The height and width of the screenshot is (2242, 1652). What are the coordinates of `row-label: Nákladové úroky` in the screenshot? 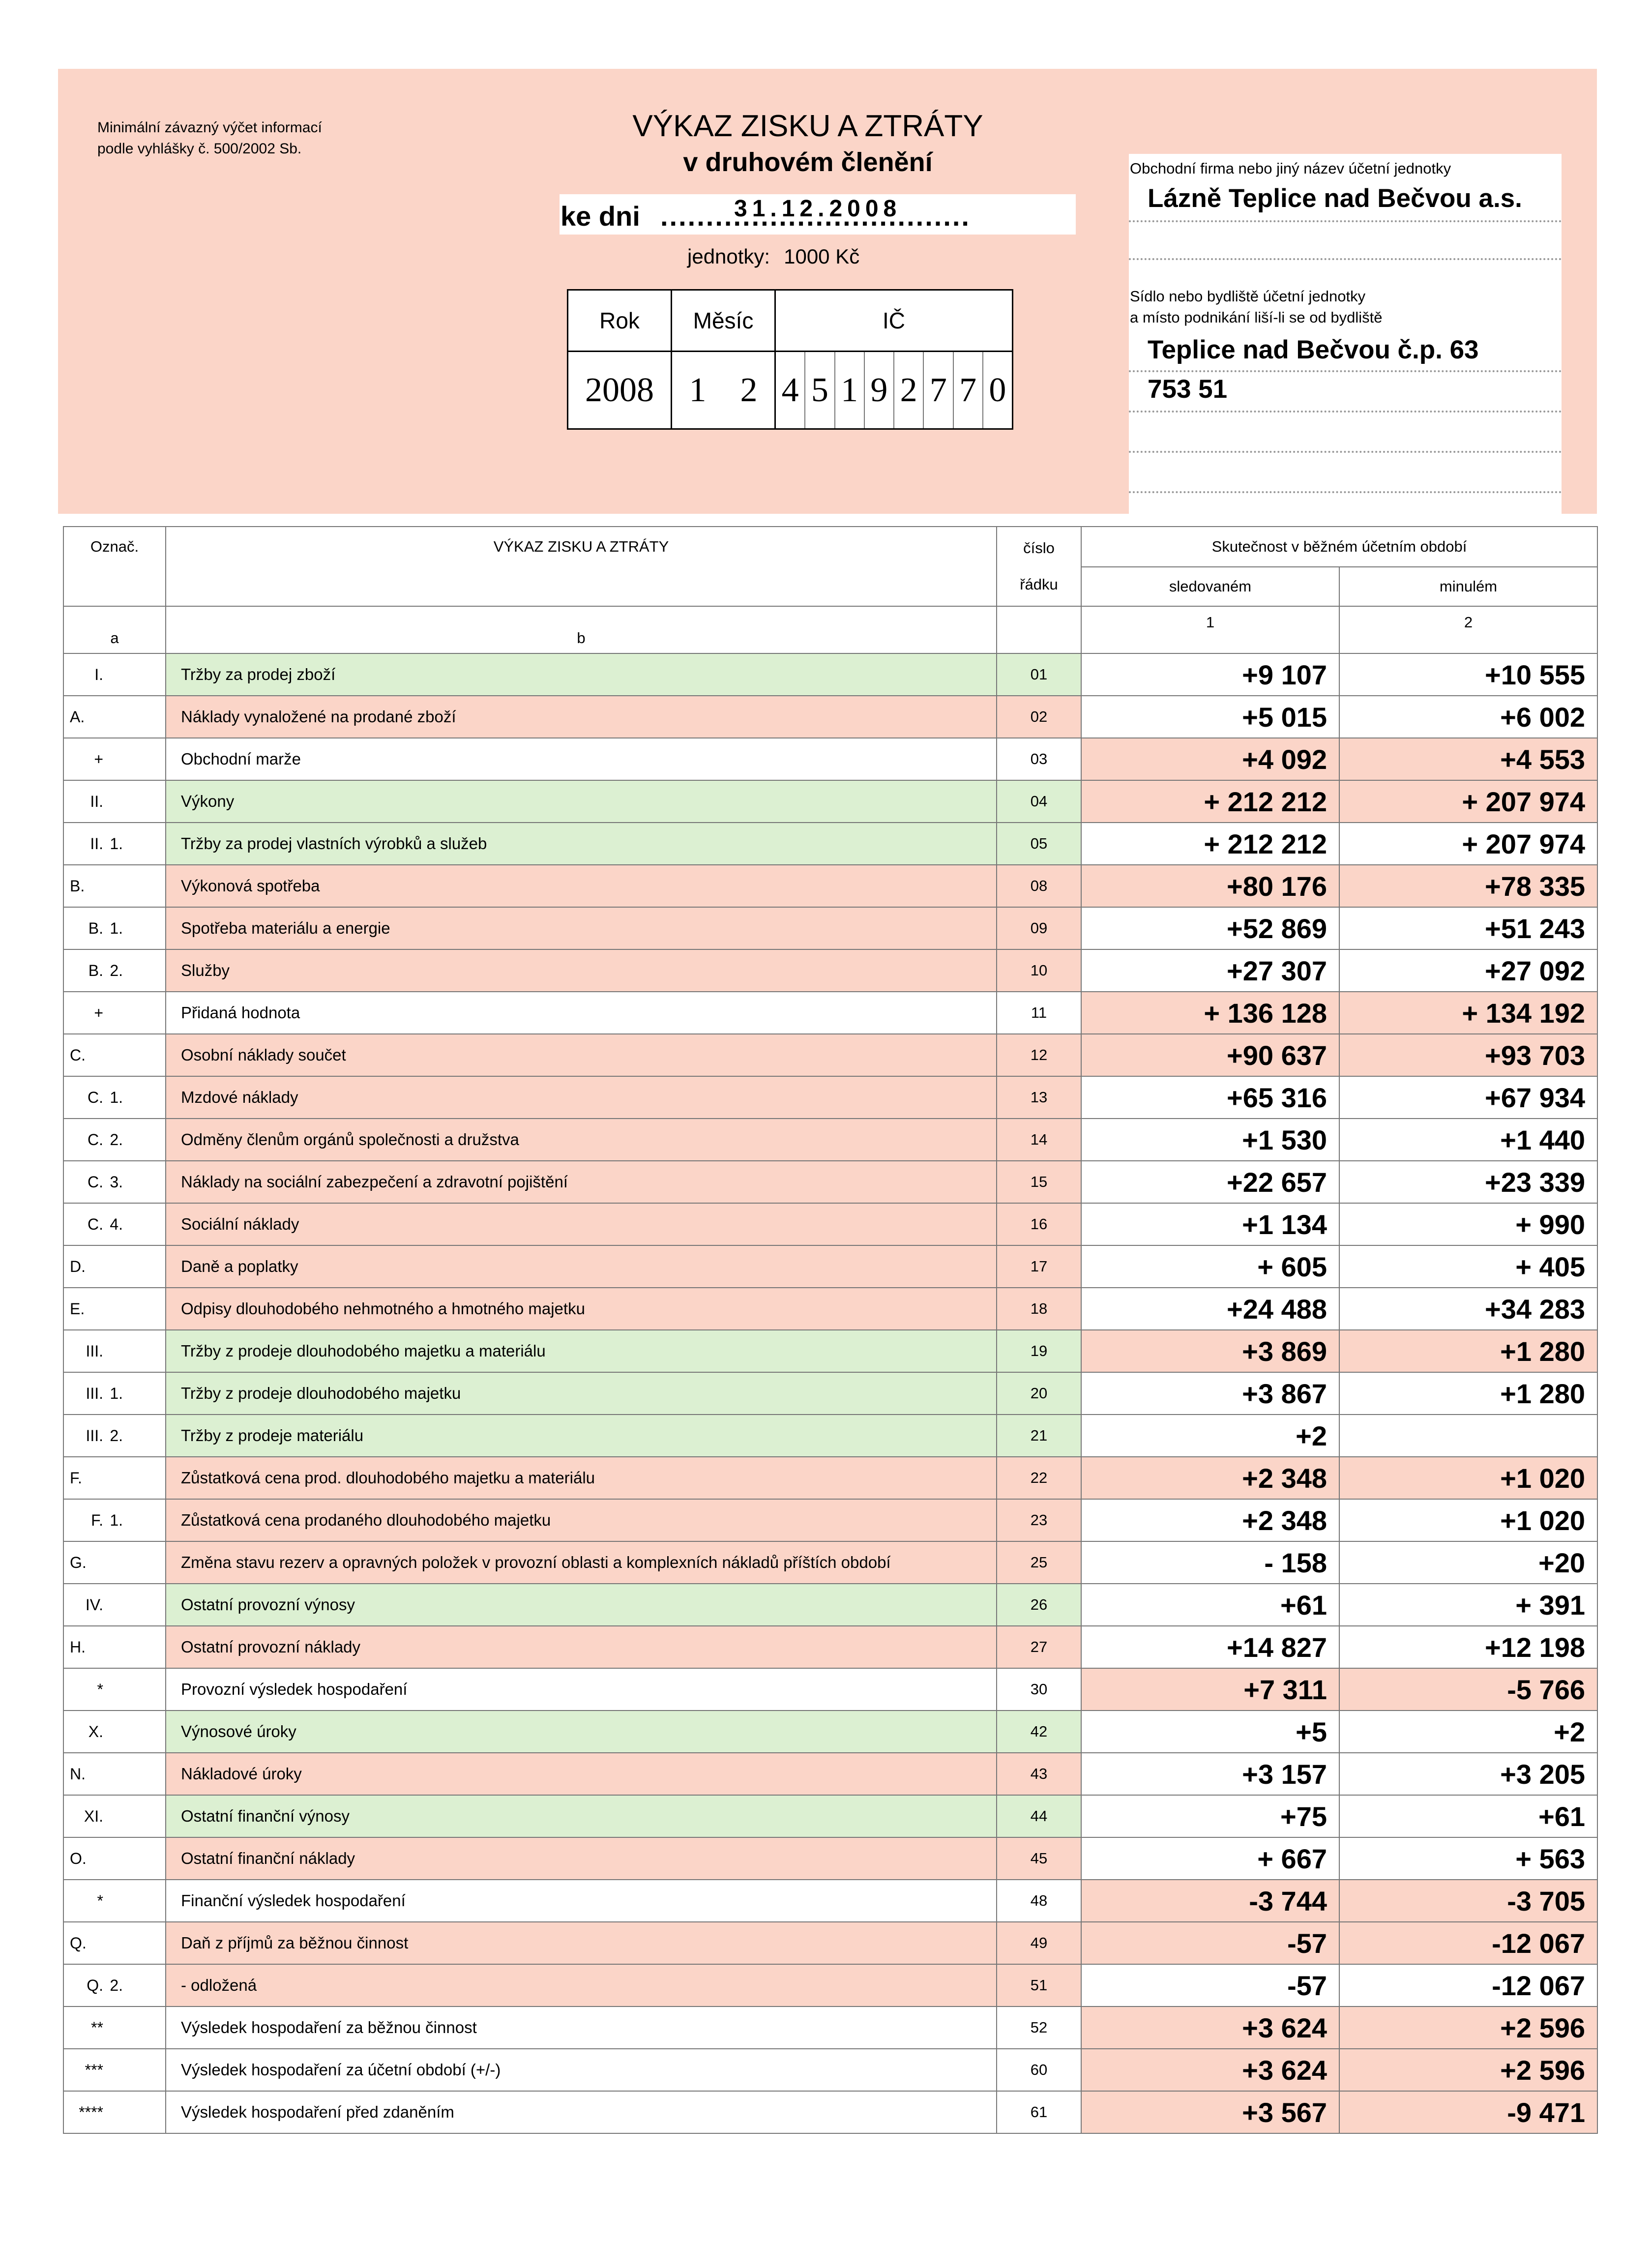 It's located at (581, 1774).